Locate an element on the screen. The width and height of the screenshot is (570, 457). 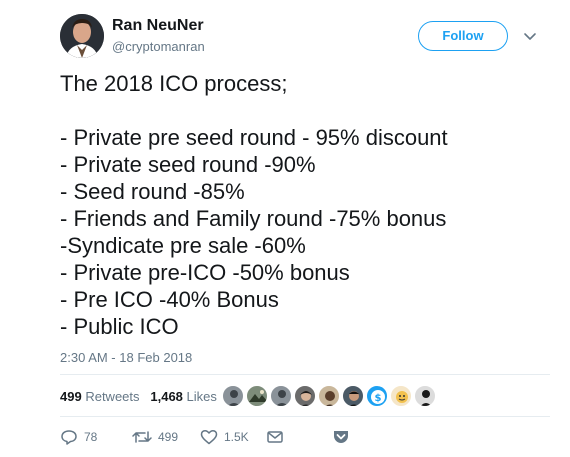
liker-avatar: $ is located at coordinates (377, 396).